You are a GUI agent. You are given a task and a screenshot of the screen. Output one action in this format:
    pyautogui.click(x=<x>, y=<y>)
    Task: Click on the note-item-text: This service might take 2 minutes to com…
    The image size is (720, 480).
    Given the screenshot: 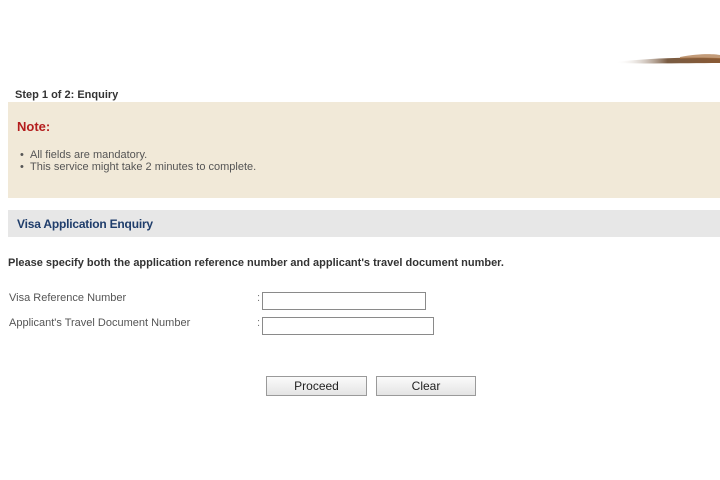 What is the action you would take?
    pyautogui.click(x=143, y=167)
    